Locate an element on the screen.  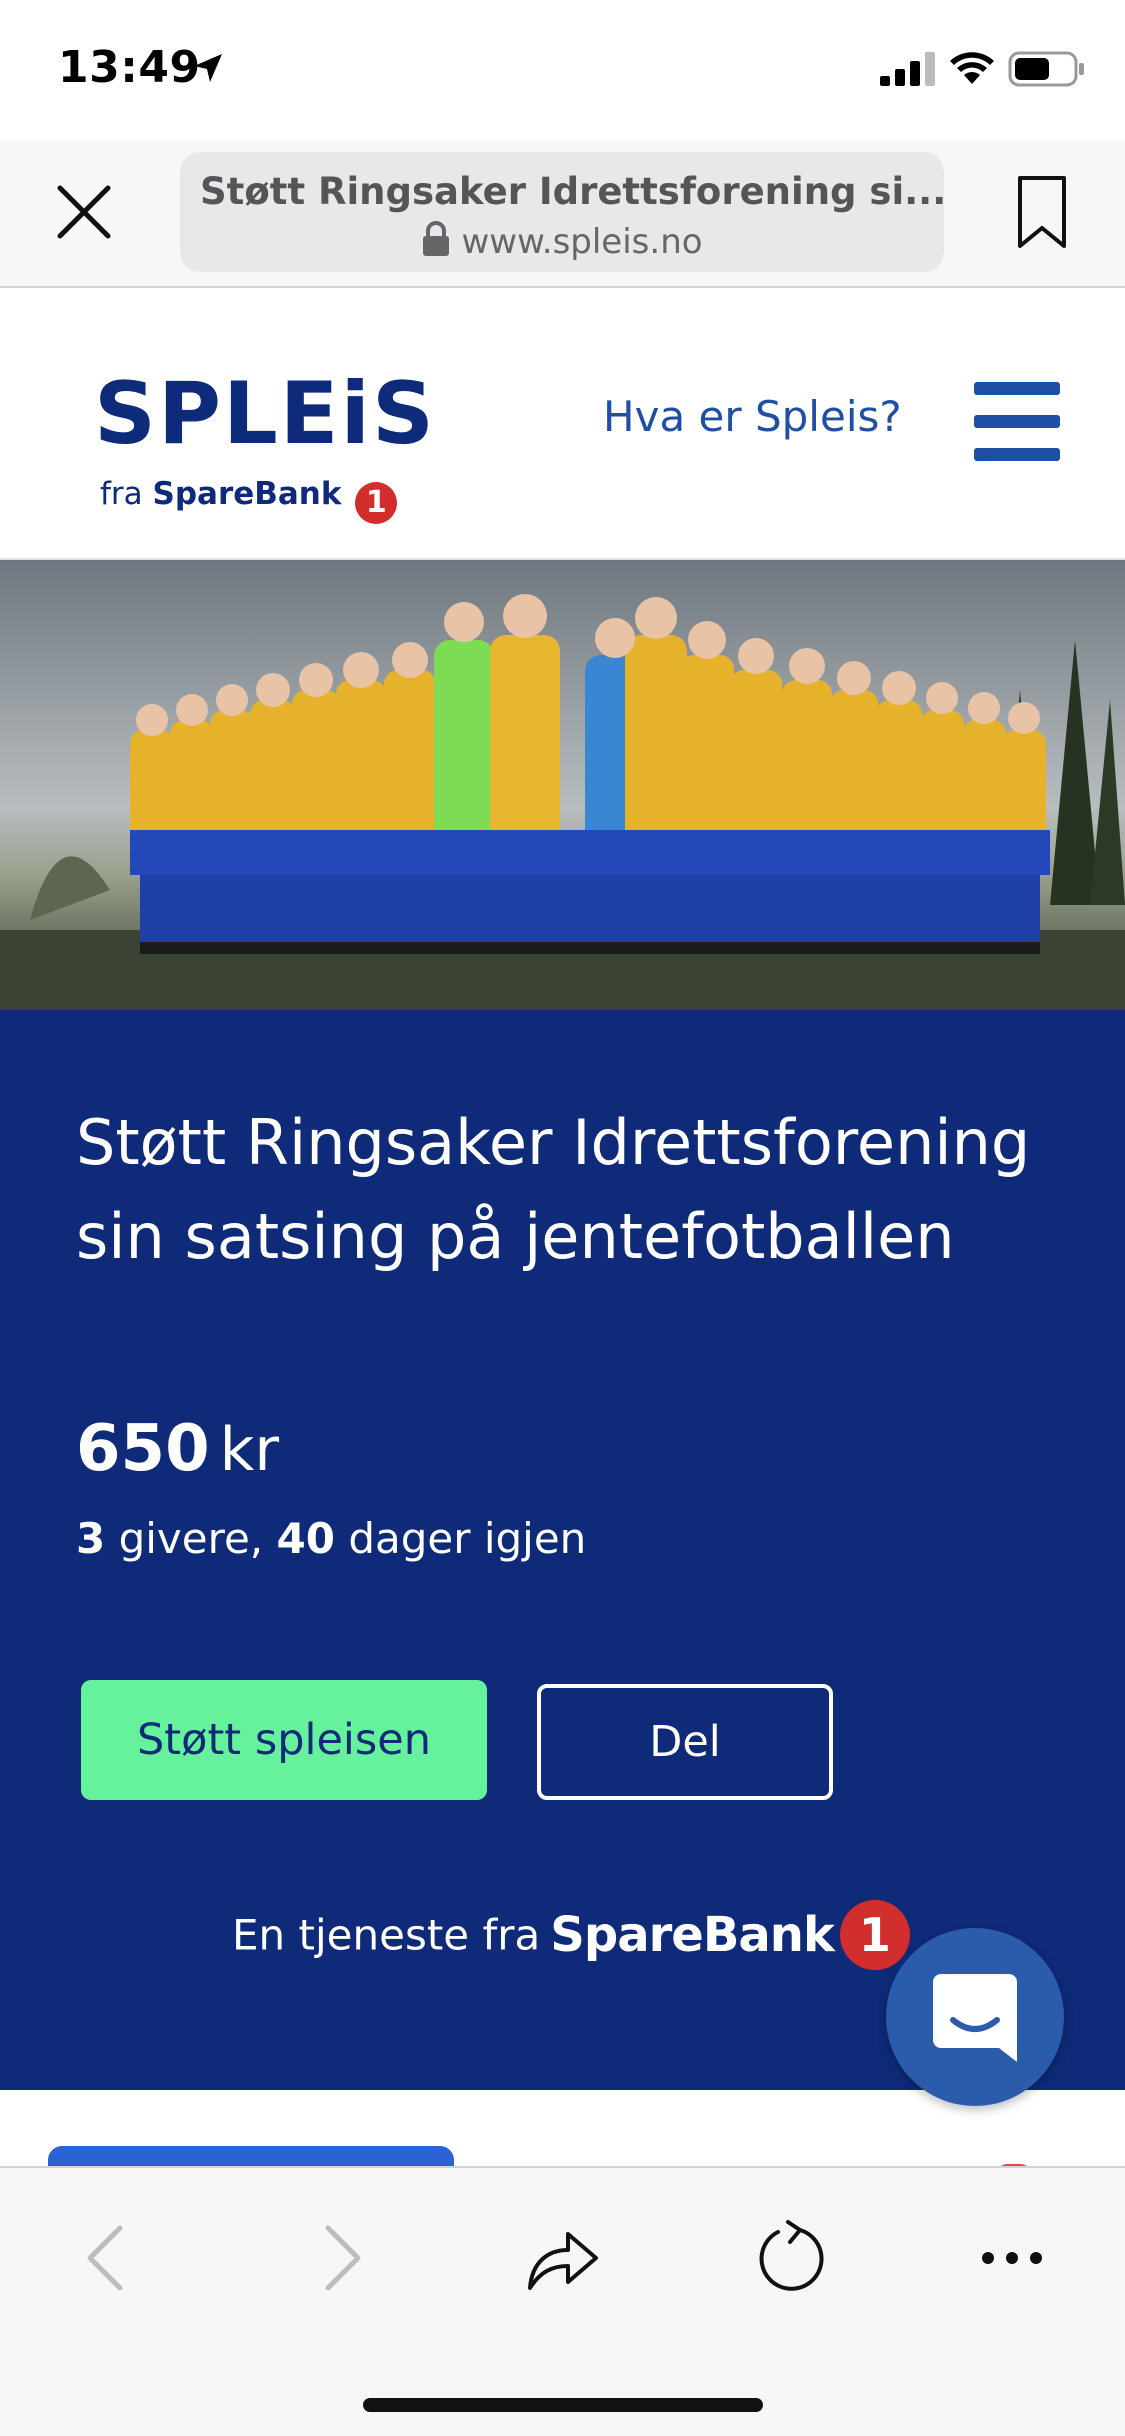
campaign-meta: 3 givere, 40 dager igjen is located at coordinates (331, 1538).